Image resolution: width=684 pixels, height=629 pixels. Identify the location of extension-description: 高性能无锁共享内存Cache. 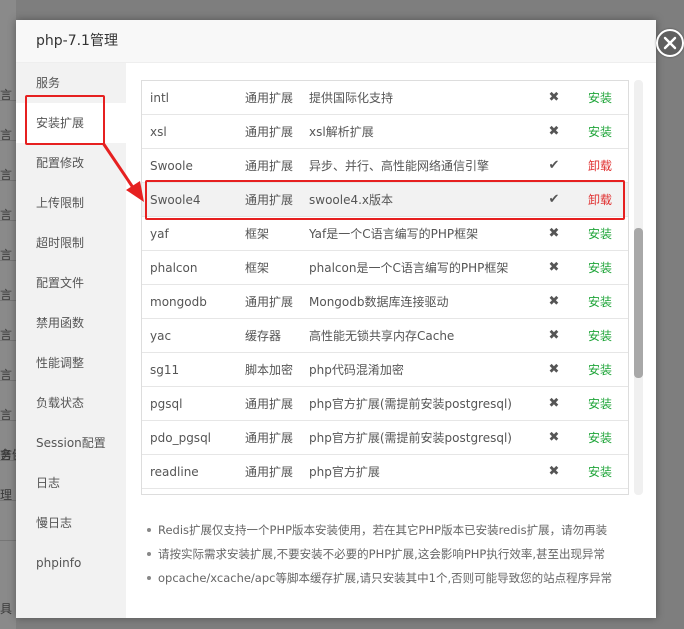
(382, 336).